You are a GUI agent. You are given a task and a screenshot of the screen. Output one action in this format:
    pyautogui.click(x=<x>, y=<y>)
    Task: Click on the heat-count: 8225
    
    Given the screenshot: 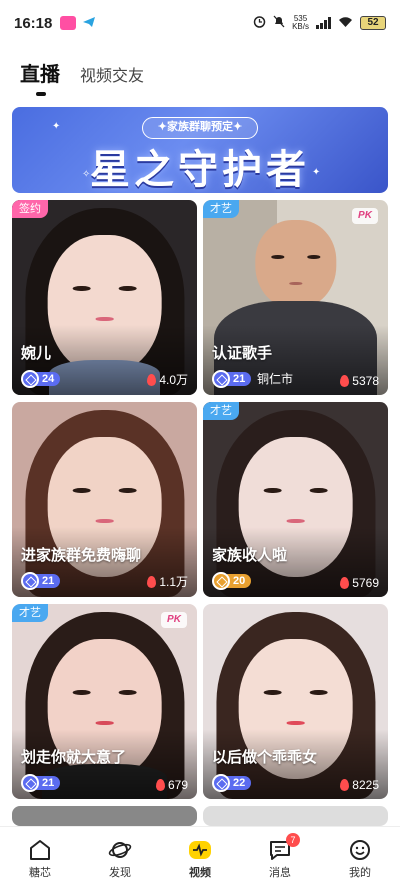 What is the action you would take?
    pyautogui.click(x=359, y=785)
    